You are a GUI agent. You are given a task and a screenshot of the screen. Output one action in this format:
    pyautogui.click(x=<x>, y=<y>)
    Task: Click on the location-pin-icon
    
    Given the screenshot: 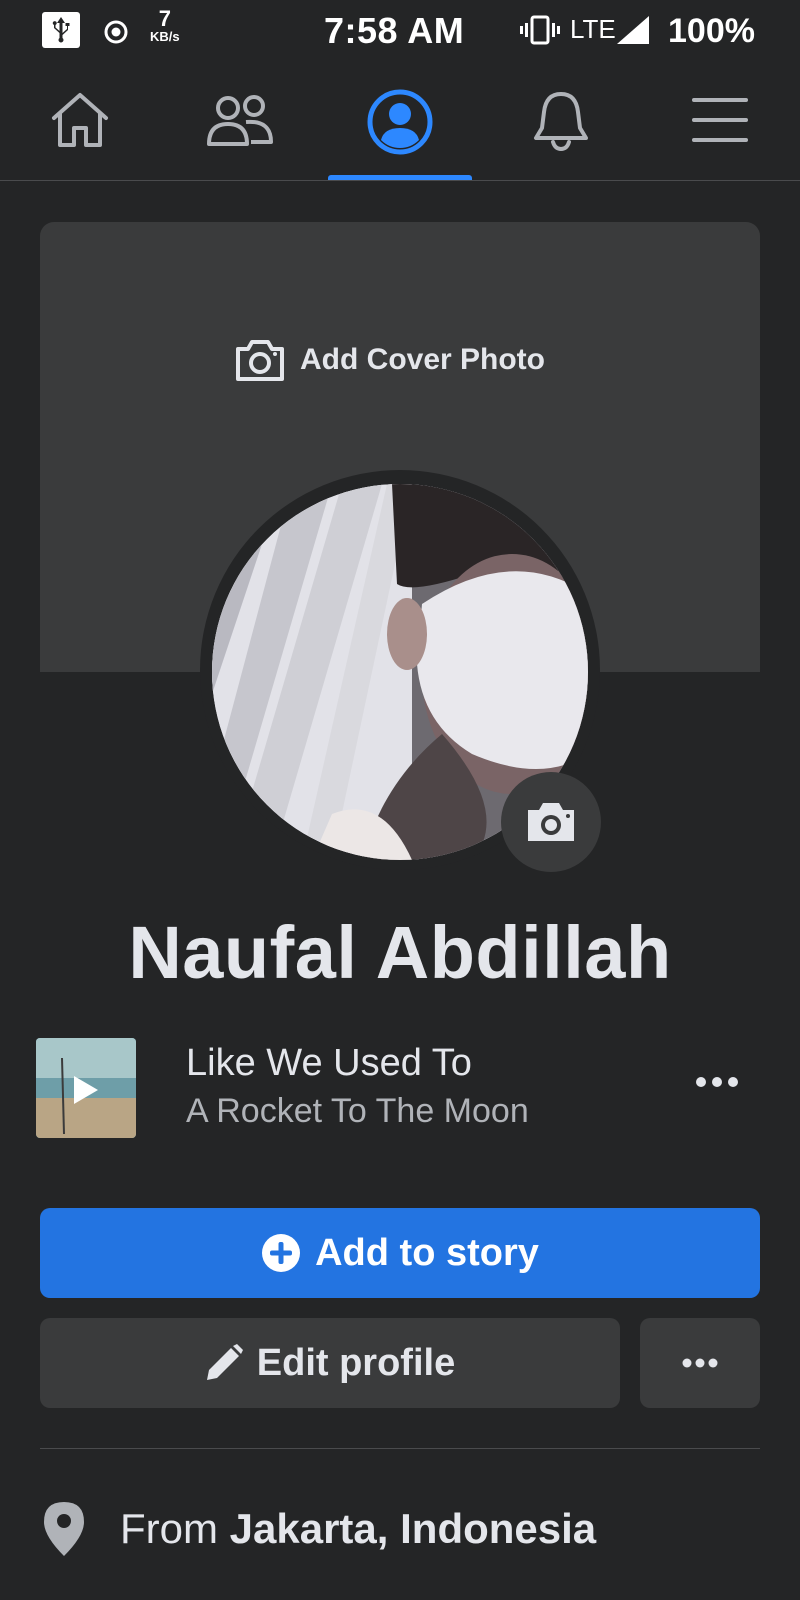 What is the action you would take?
    pyautogui.click(x=64, y=1529)
    